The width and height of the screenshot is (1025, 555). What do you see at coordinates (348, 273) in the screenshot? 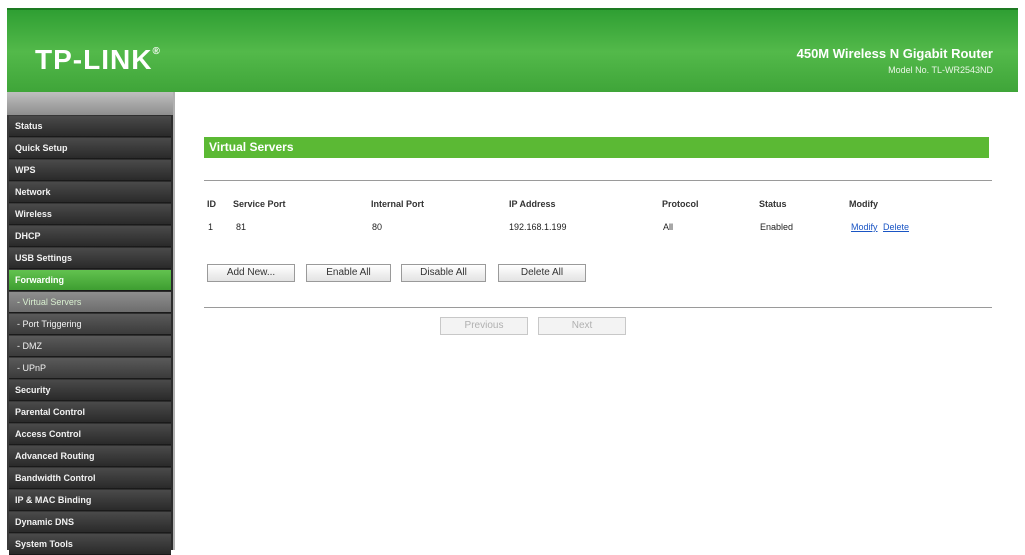
I see `enable-all-button: Enable All` at bounding box center [348, 273].